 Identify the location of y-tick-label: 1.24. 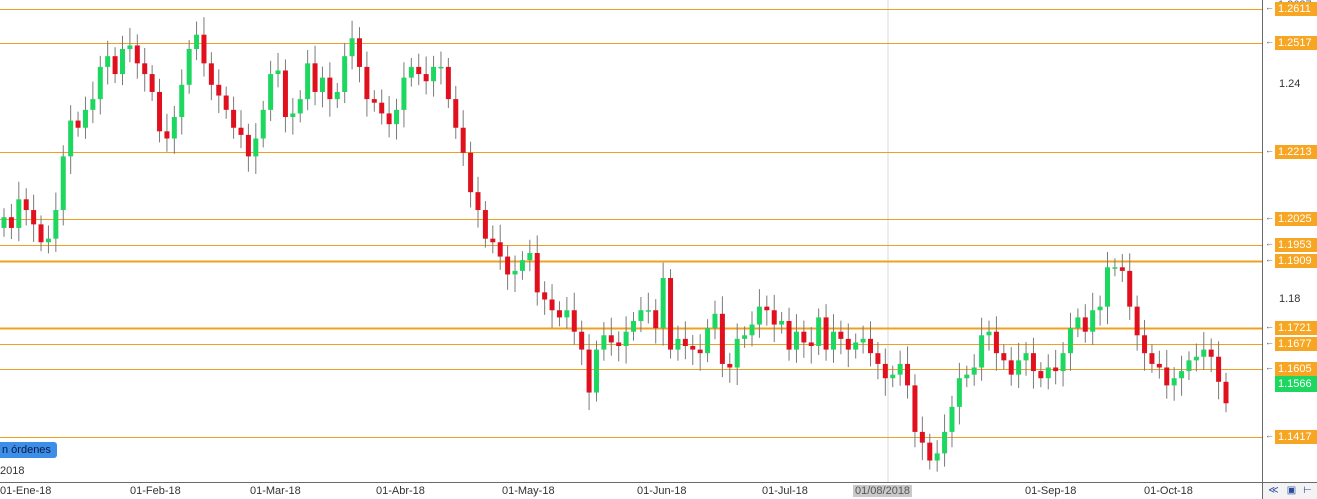
(1290, 83).